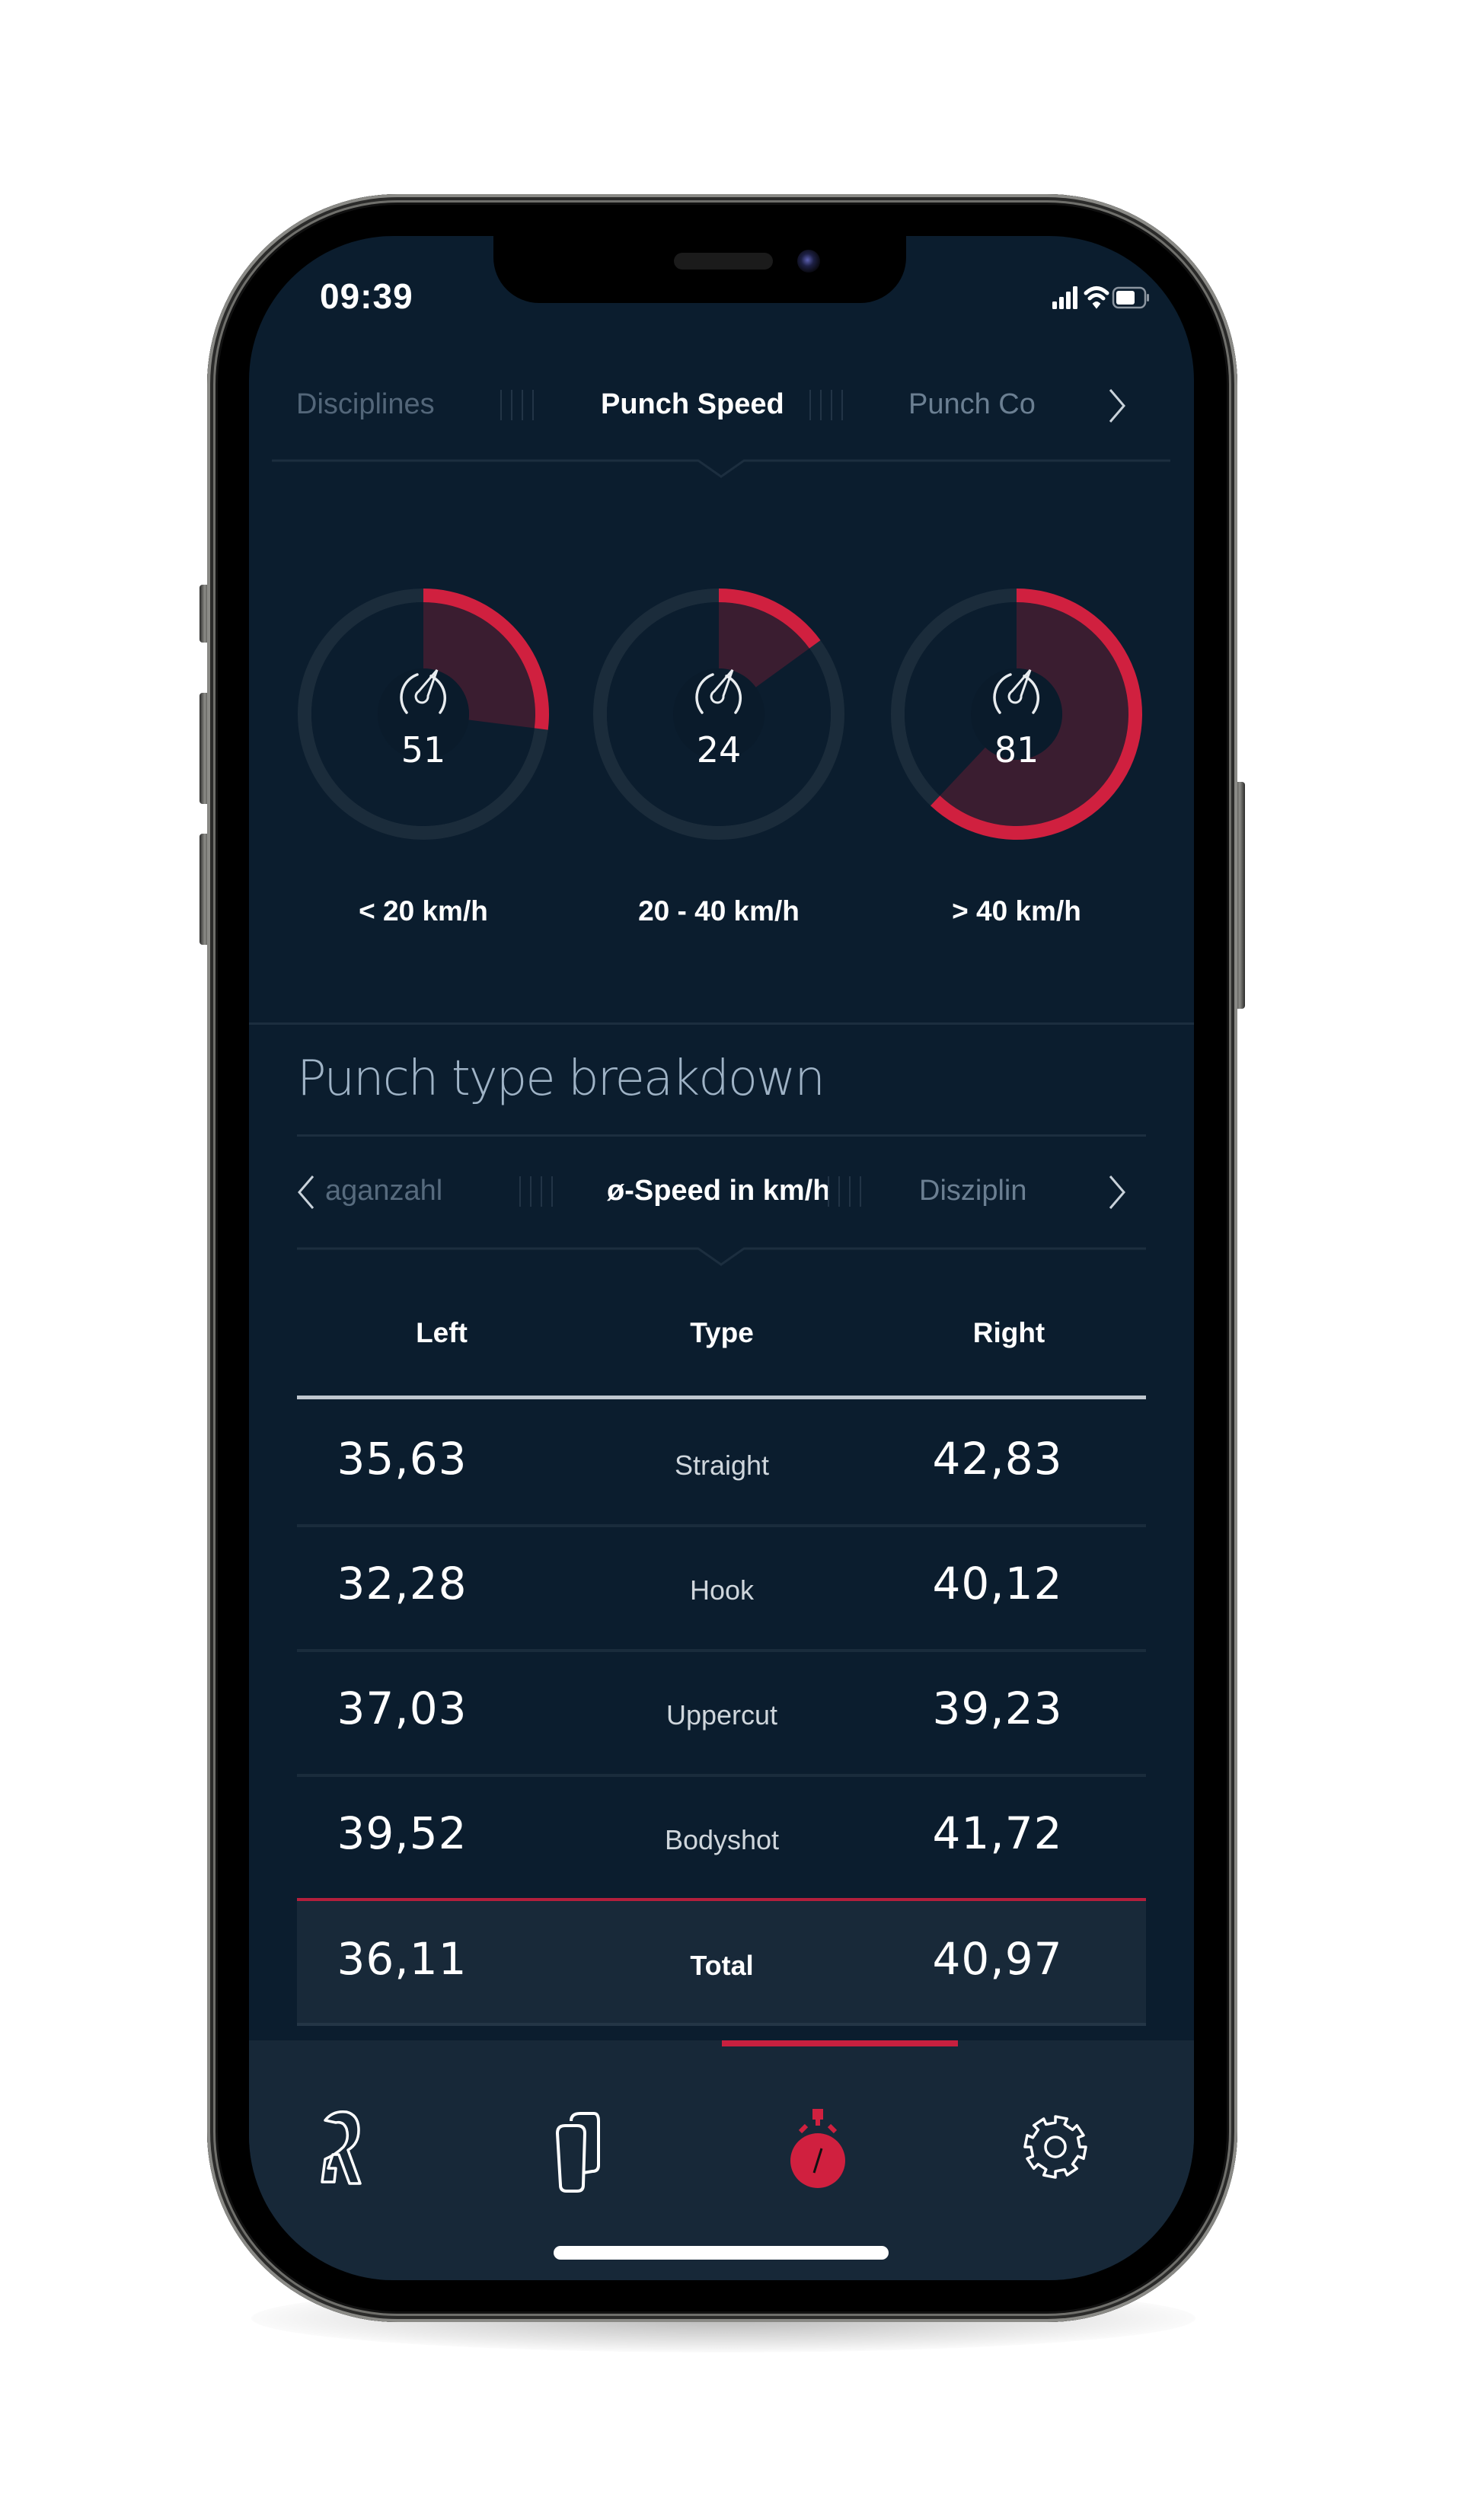  Describe the element at coordinates (402, 1959) in the screenshot. I see `total-left-value: 36,11` at that location.